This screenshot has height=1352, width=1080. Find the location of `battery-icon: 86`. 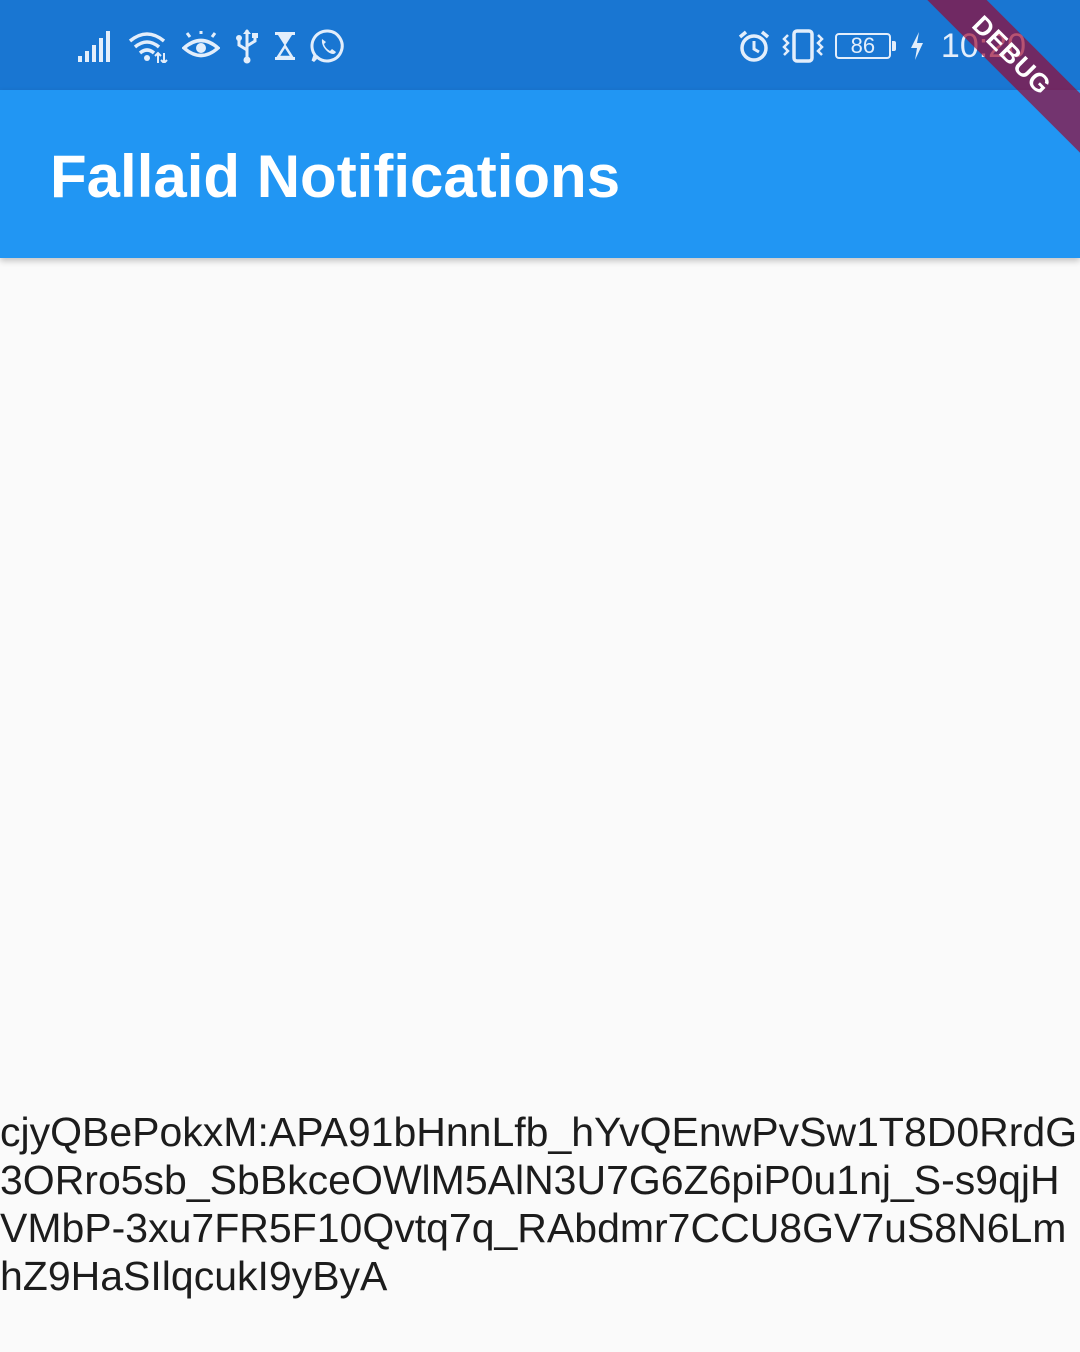

battery-icon: 86 is located at coordinates (865, 46).